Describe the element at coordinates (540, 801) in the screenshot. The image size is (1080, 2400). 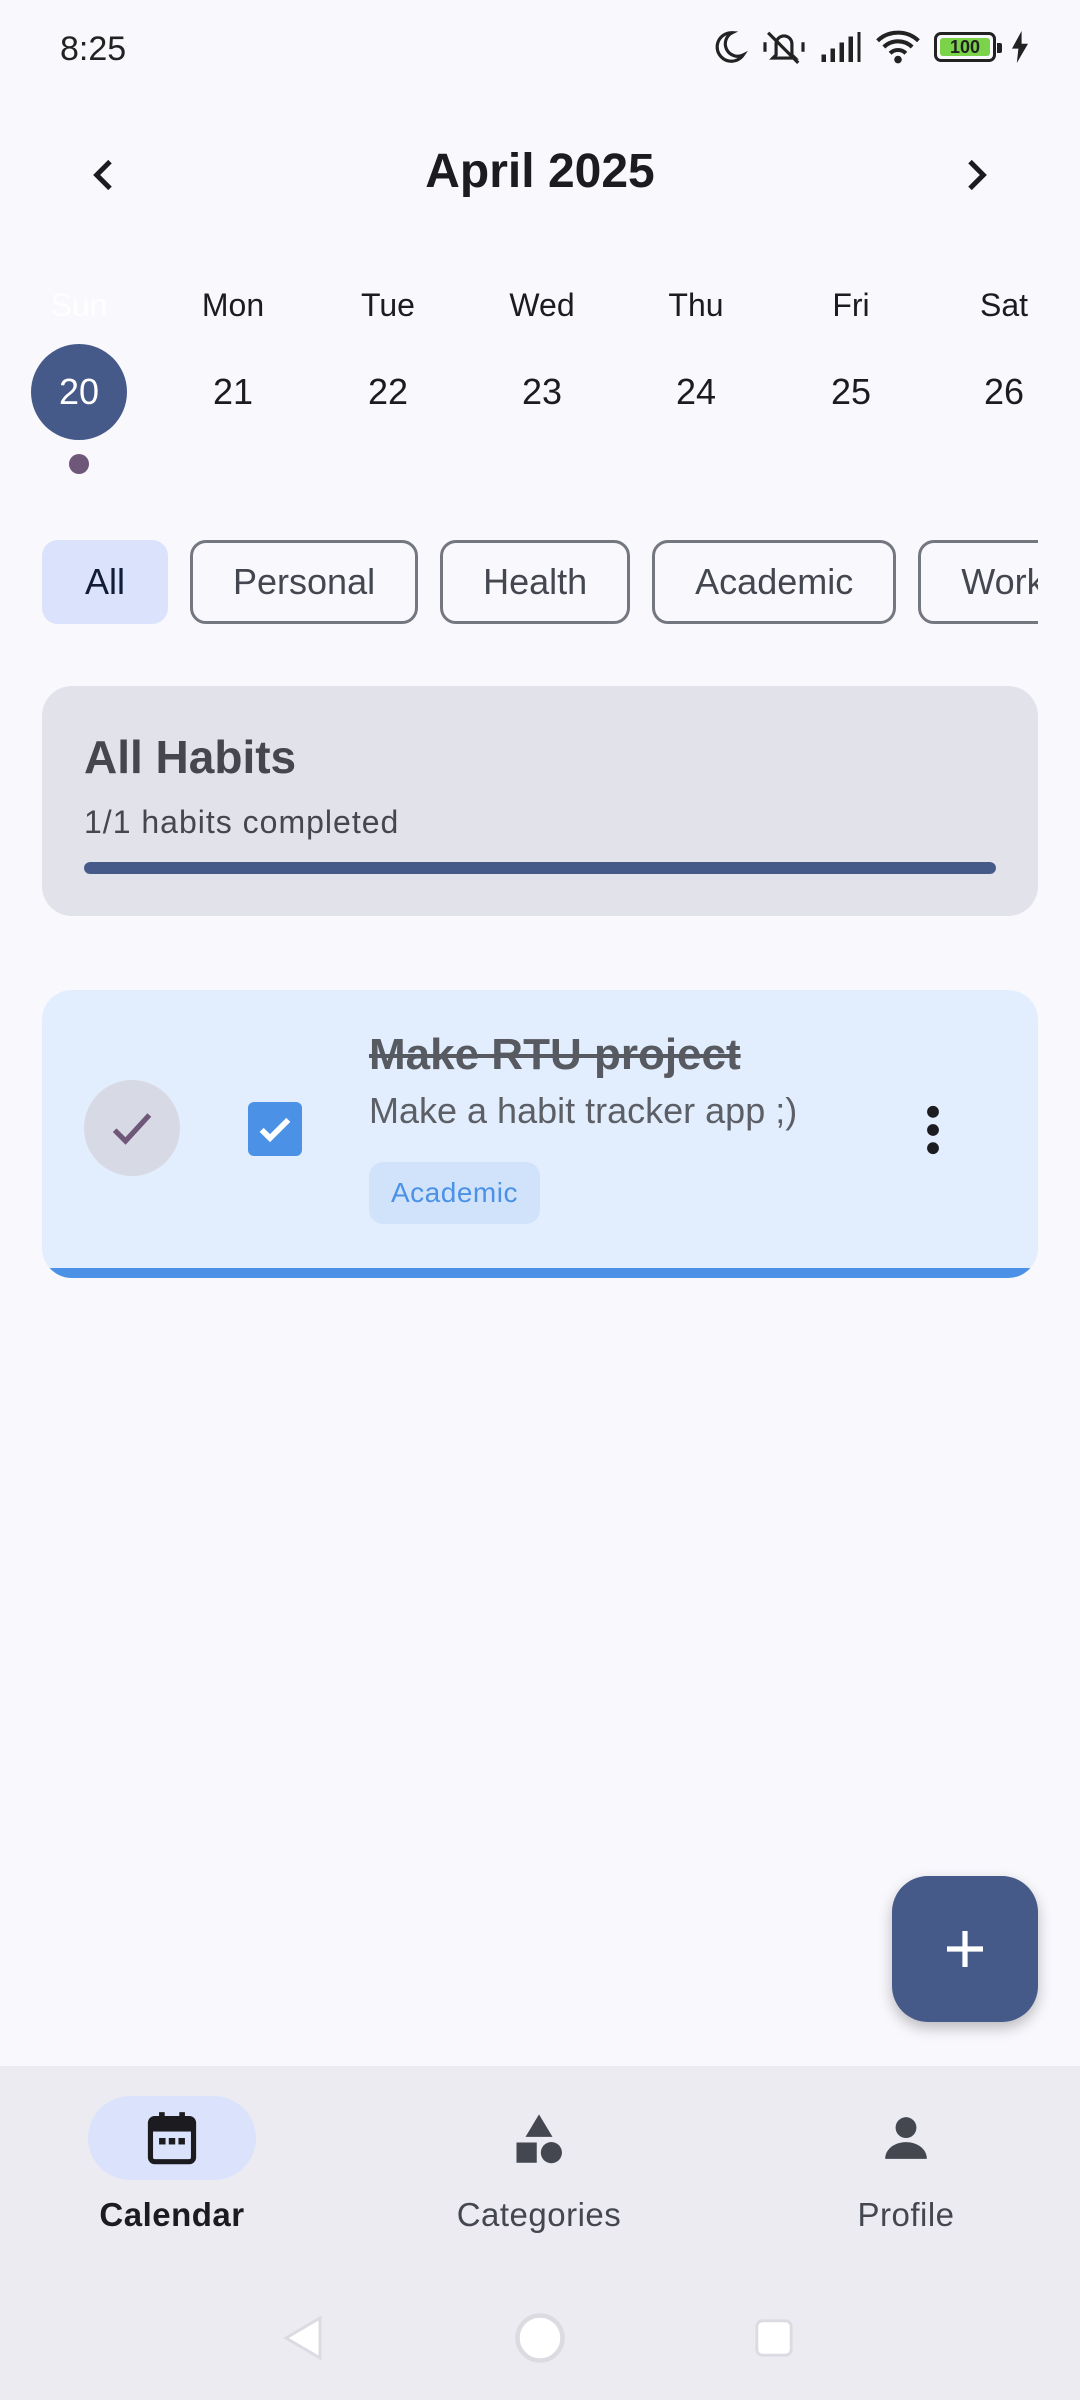
I see `all-habits-summary-card: All Habits 1/1 habits completed` at that location.